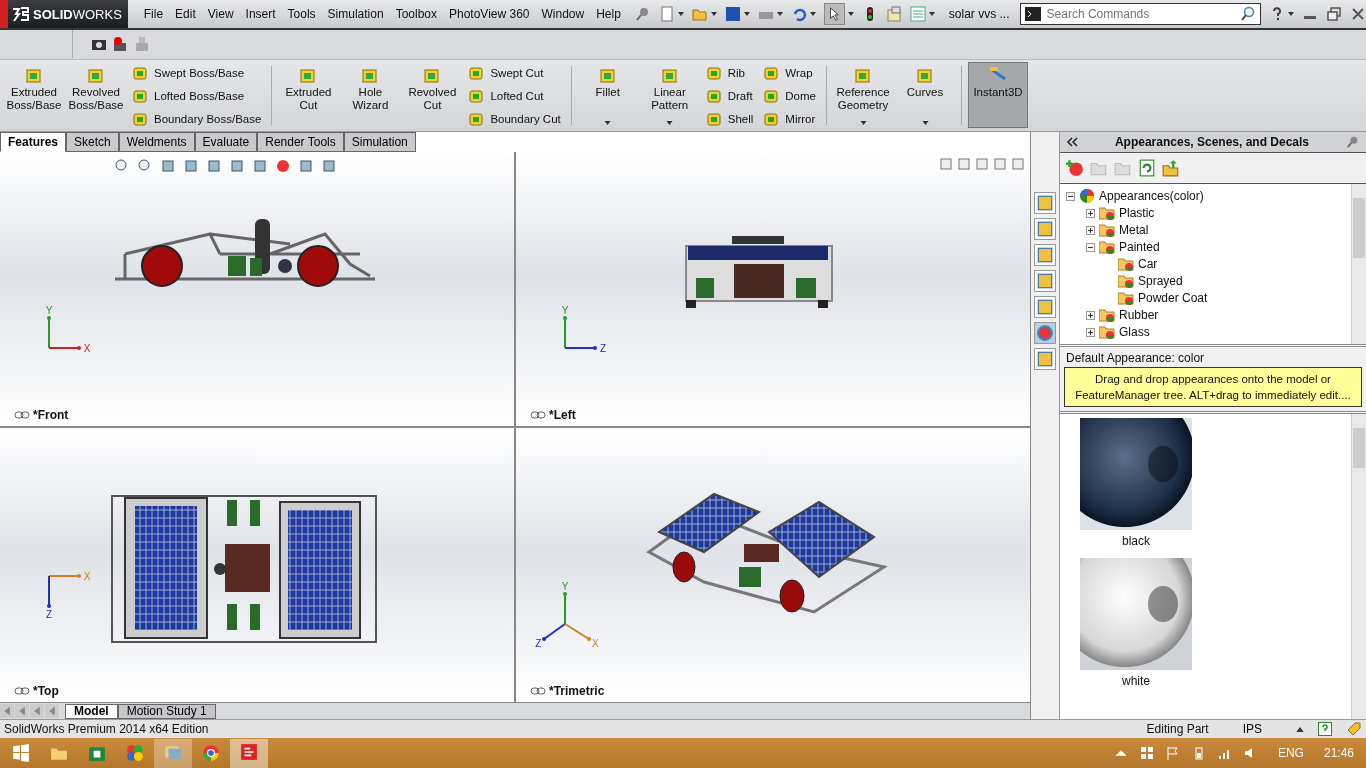  What do you see at coordinates (1148, 264) in the screenshot?
I see `tree-item: Car` at bounding box center [1148, 264].